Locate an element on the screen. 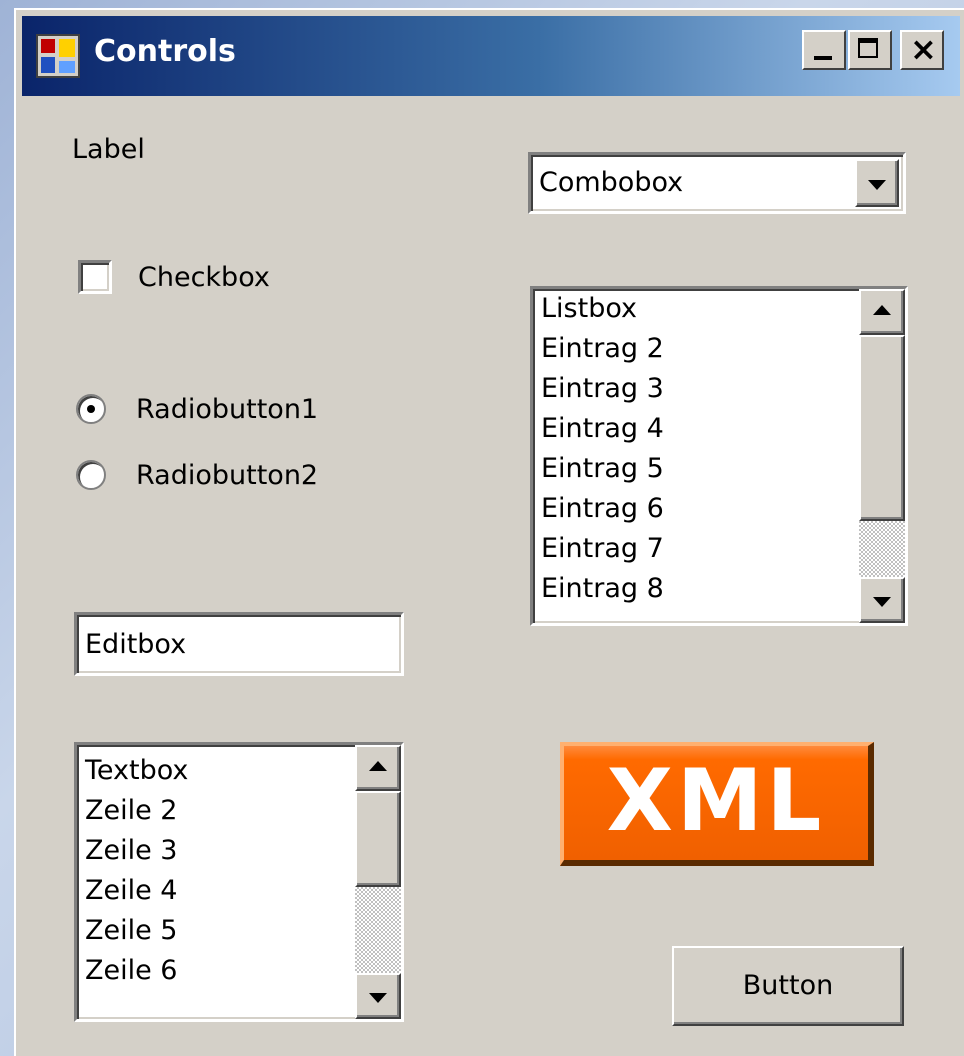 The width and height of the screenshot is (964, 1056). list-item: Eintrag 4 is located at coordinates (602, 429).